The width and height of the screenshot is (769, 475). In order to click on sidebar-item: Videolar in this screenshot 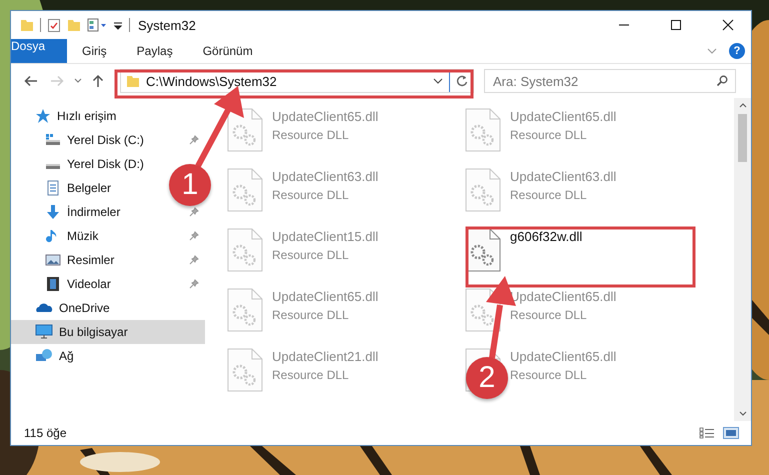, I will do `click(108, 284)`.